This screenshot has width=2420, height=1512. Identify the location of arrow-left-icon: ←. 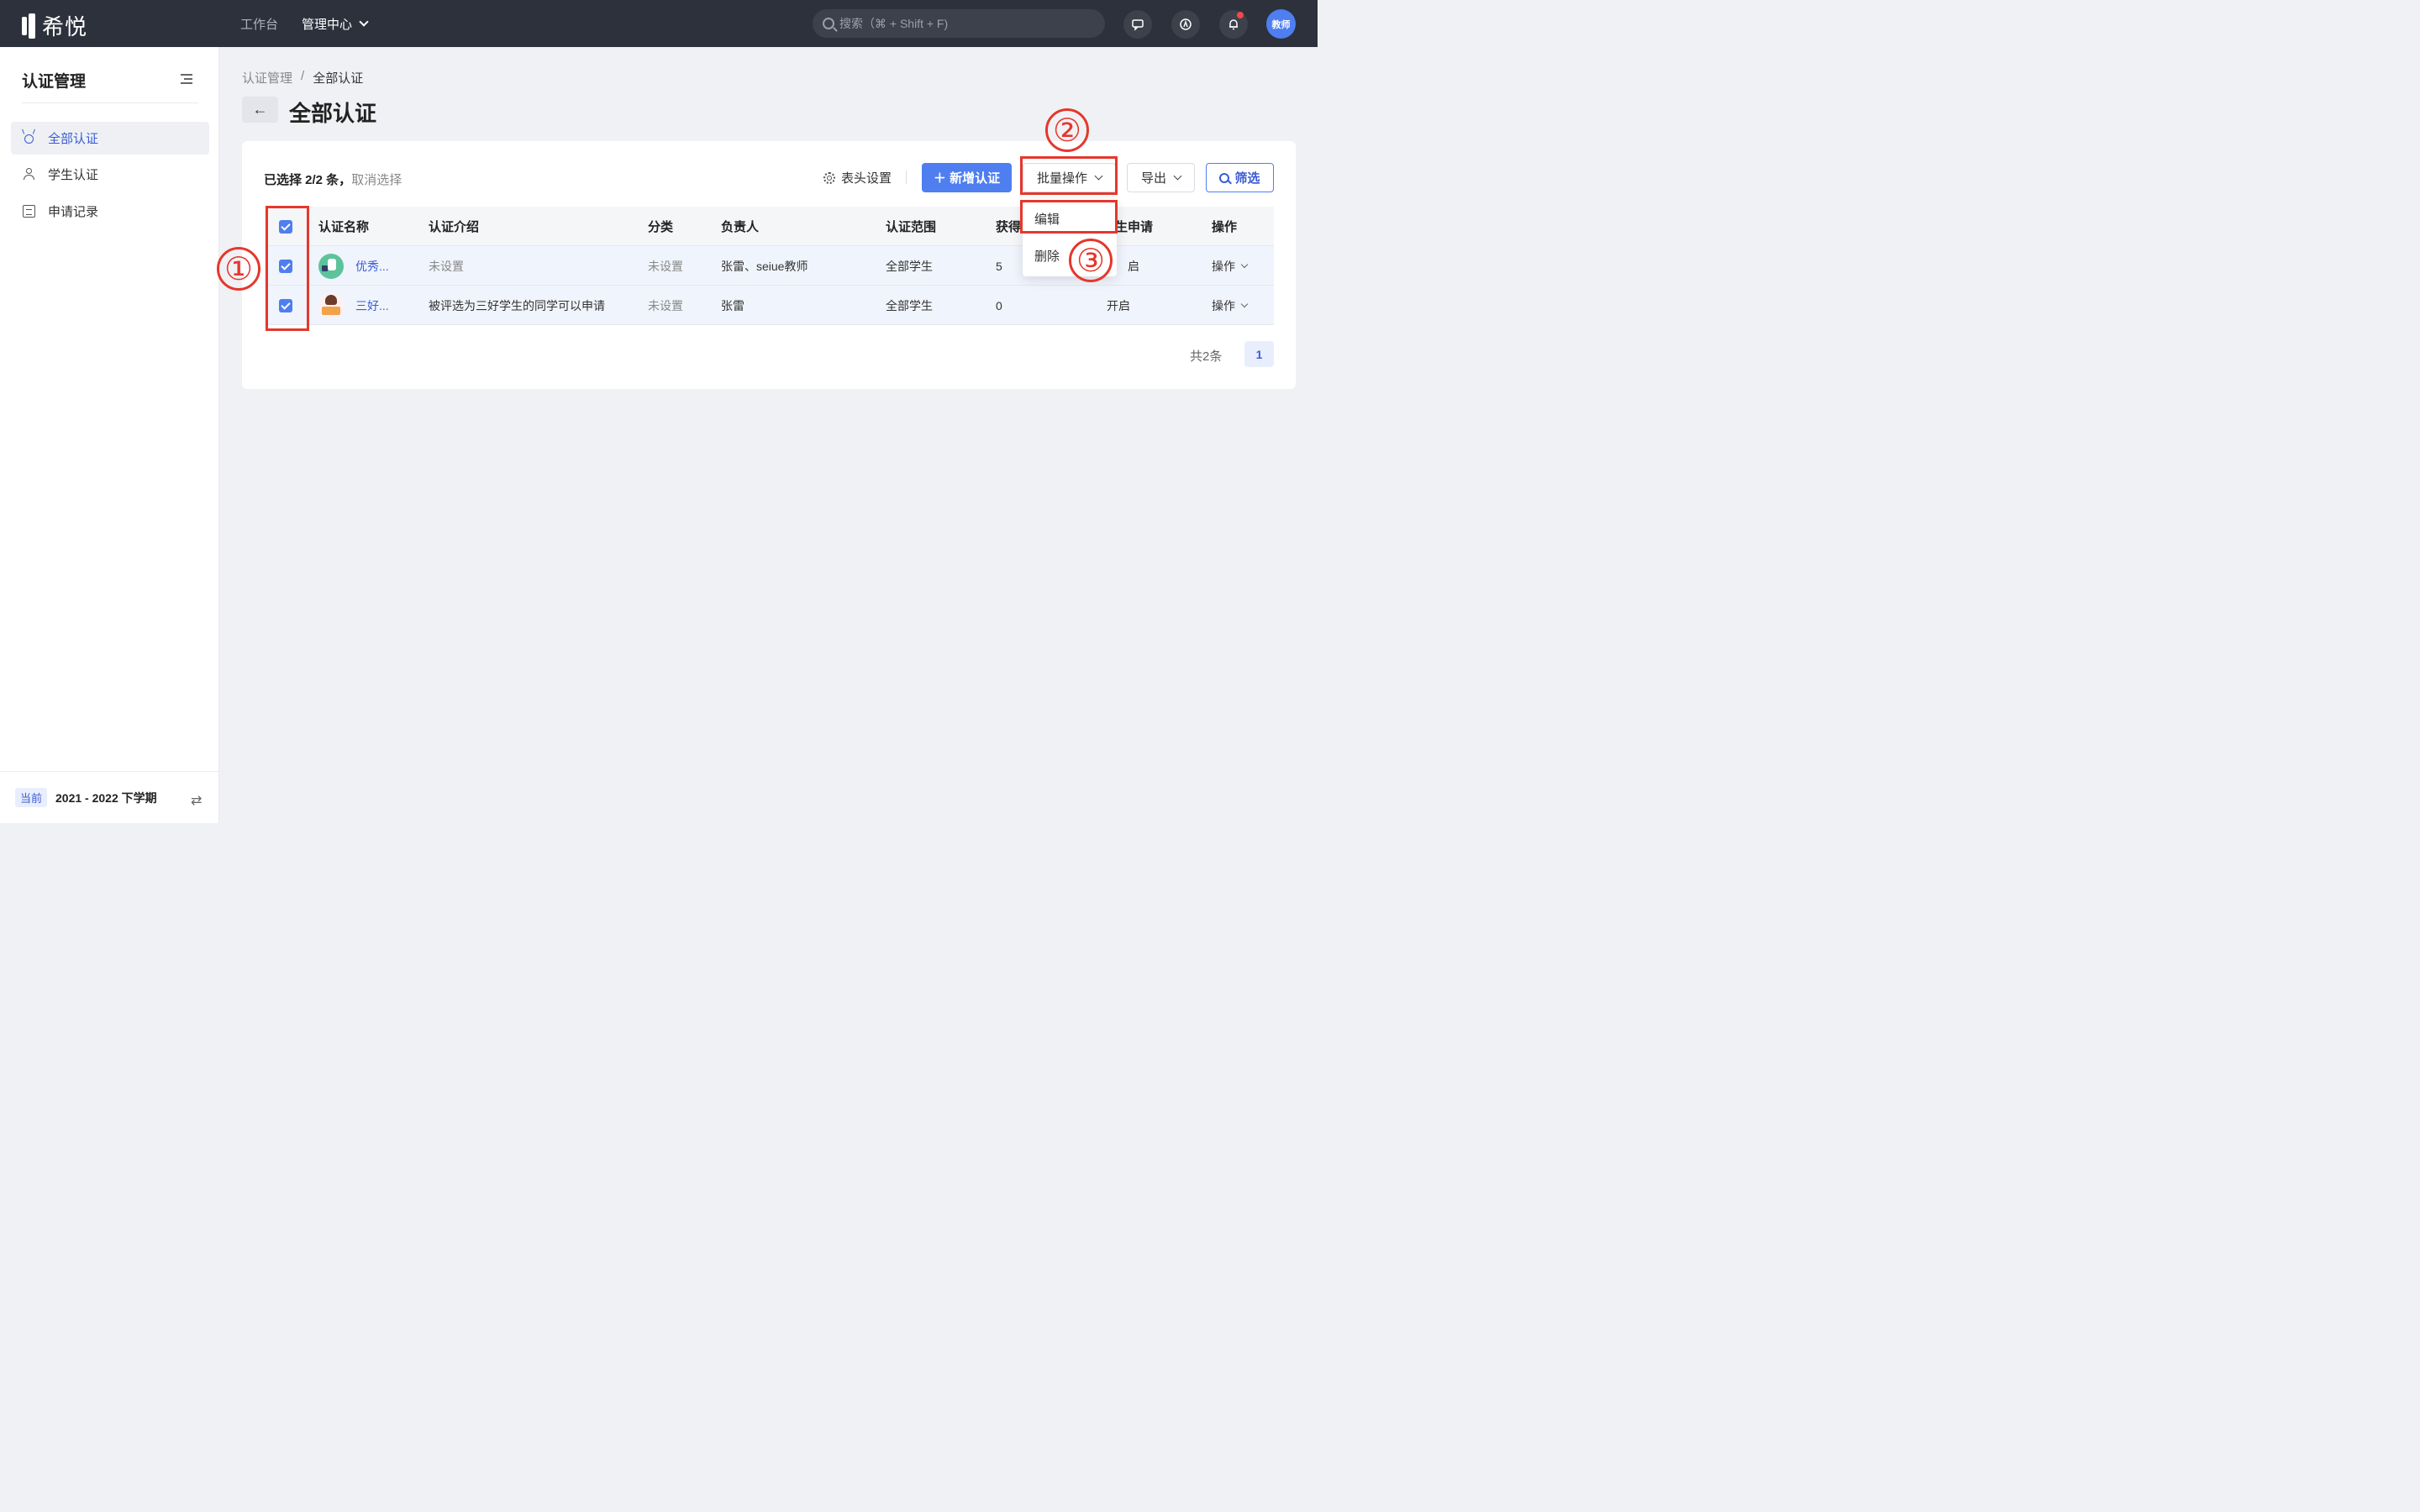
(260, 109).